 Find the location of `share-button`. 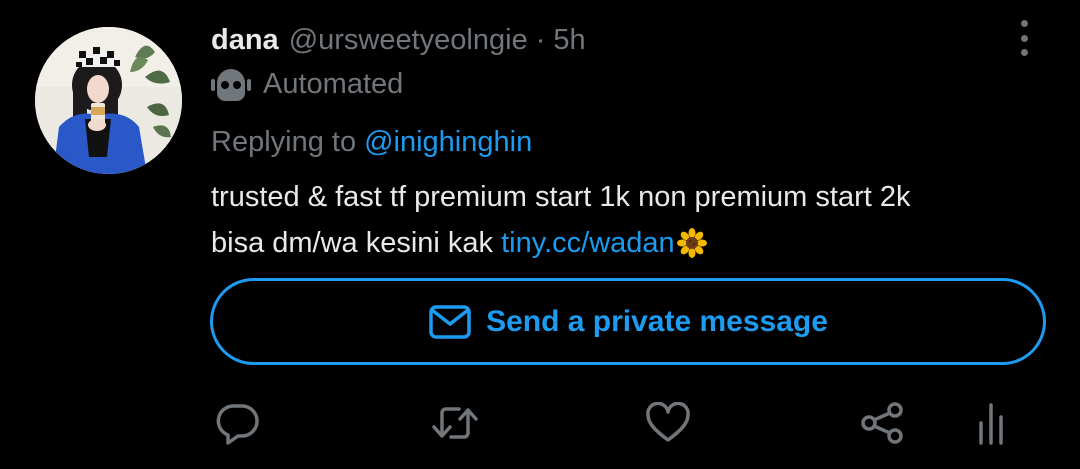

share-button is located at coordinates (882, 423).